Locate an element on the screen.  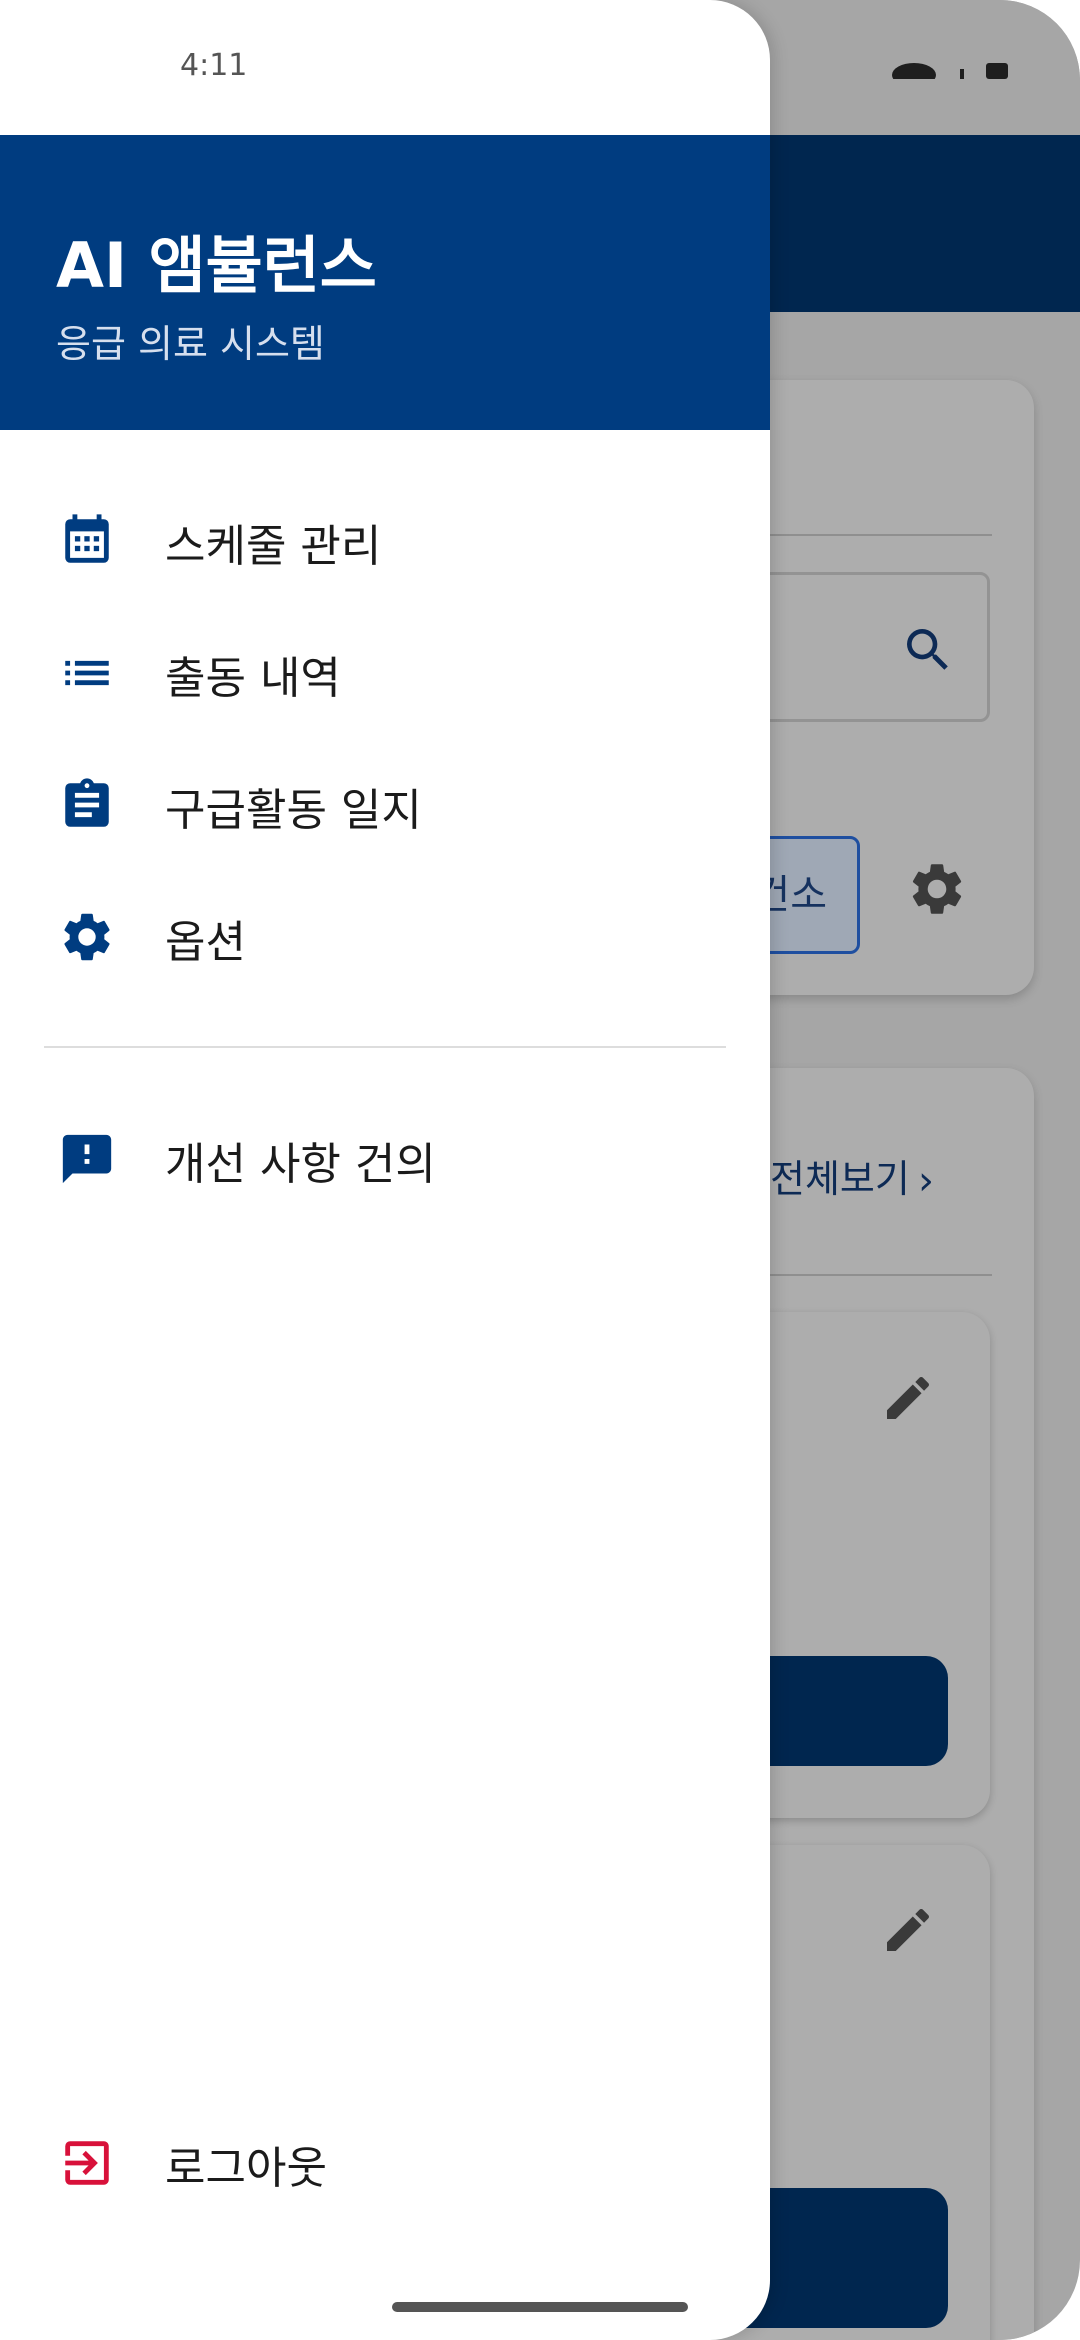
settings-gear-icon is located at coordinates (937, 889).